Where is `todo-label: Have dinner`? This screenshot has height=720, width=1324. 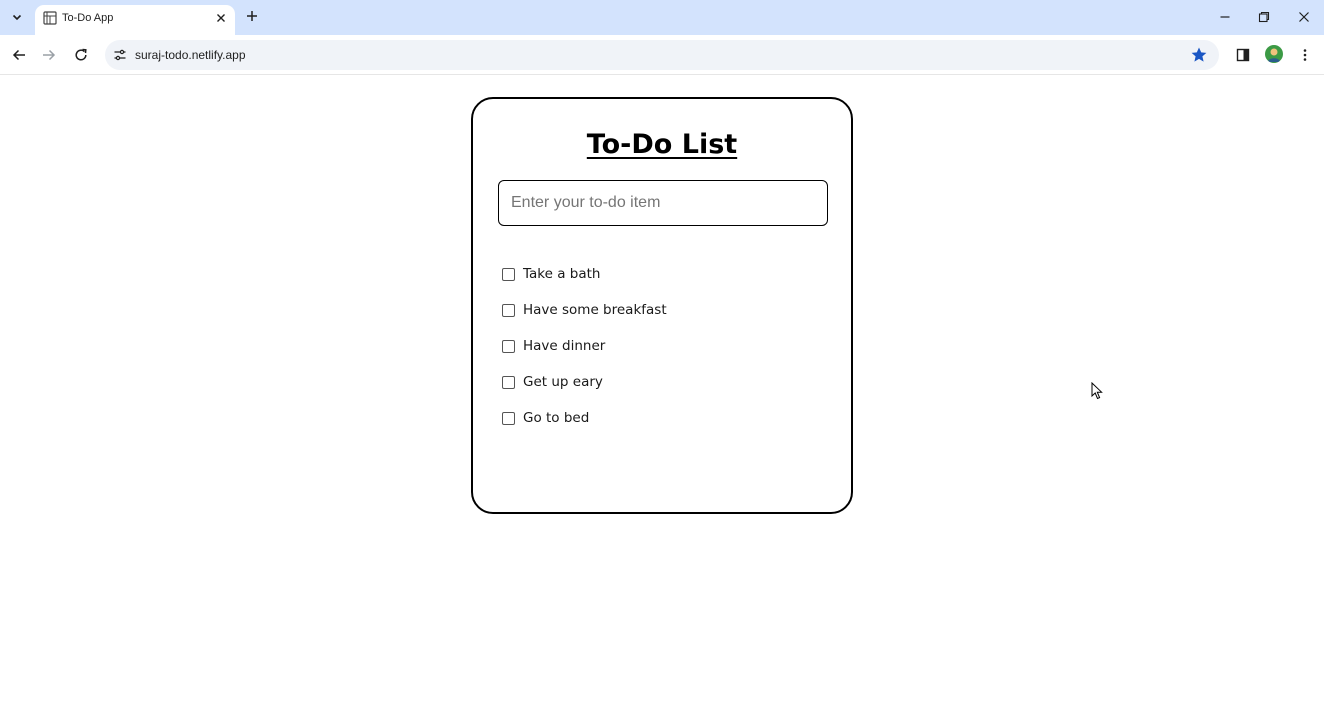 todo-label: Have dinner is located at coordinates (564, 346).